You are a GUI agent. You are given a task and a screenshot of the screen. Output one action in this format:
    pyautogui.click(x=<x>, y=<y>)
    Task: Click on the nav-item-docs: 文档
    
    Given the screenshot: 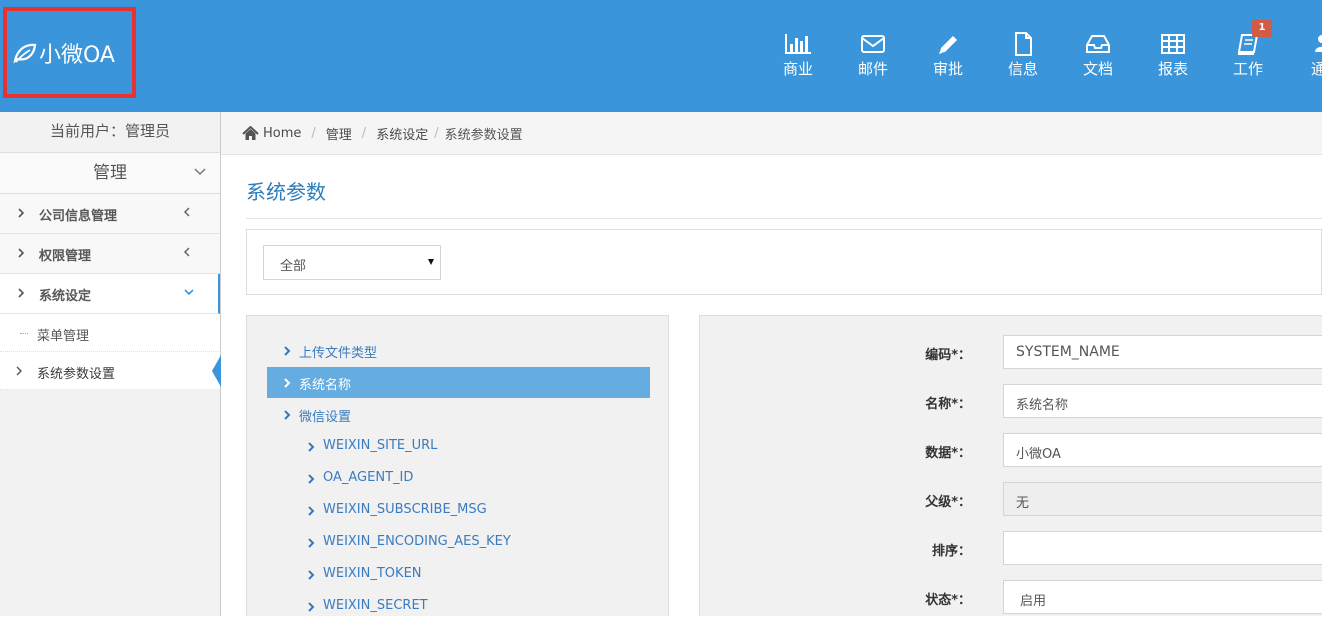 What is the action you would take?
    pyautogui.click(x=1098, y=57)
    